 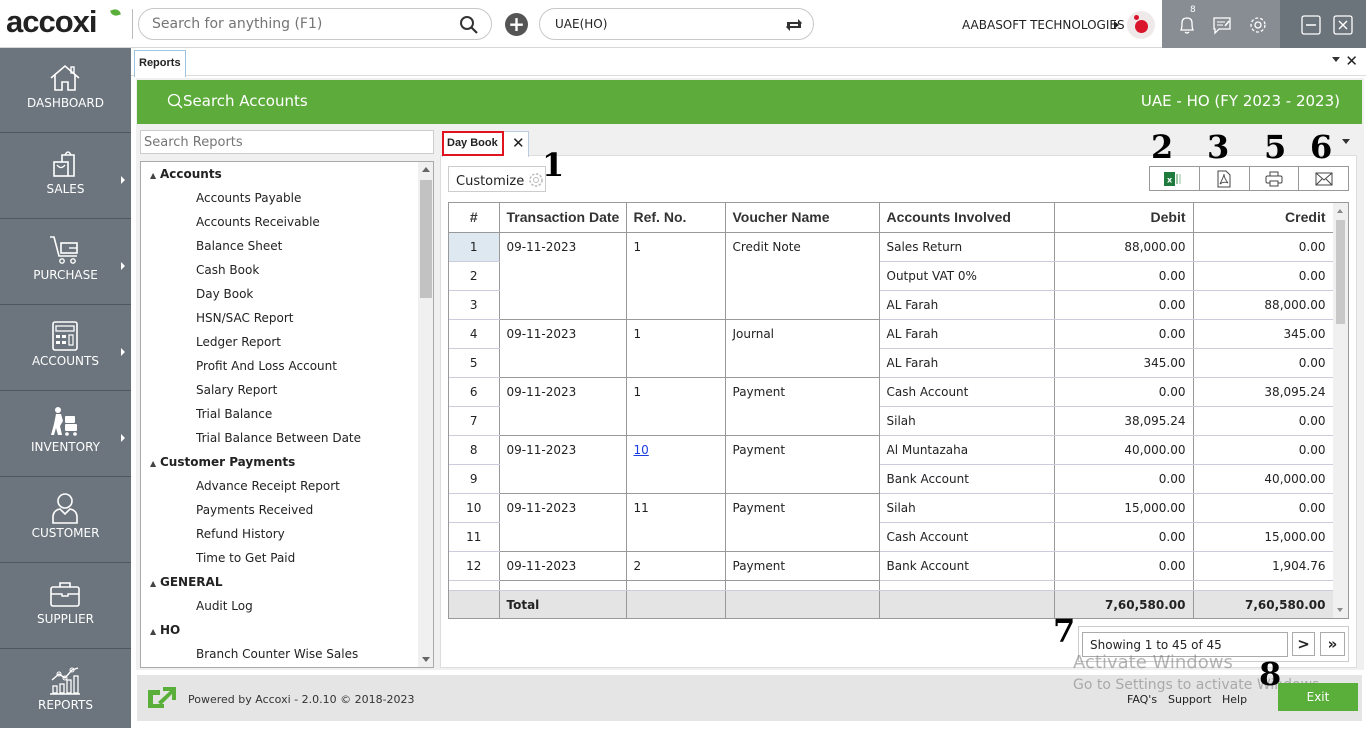 What do you see at coordinates (1124, 218) in the screenshot?
I see `col-header-debit: Debit` at bounding box center [1124, 218].